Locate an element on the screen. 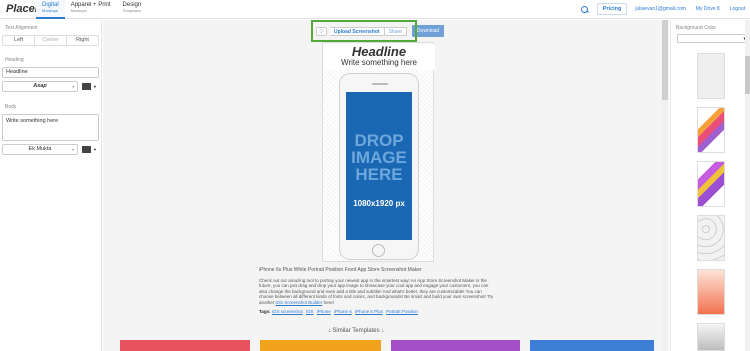  heading-input: Headline is located at coordinates (50, 72).